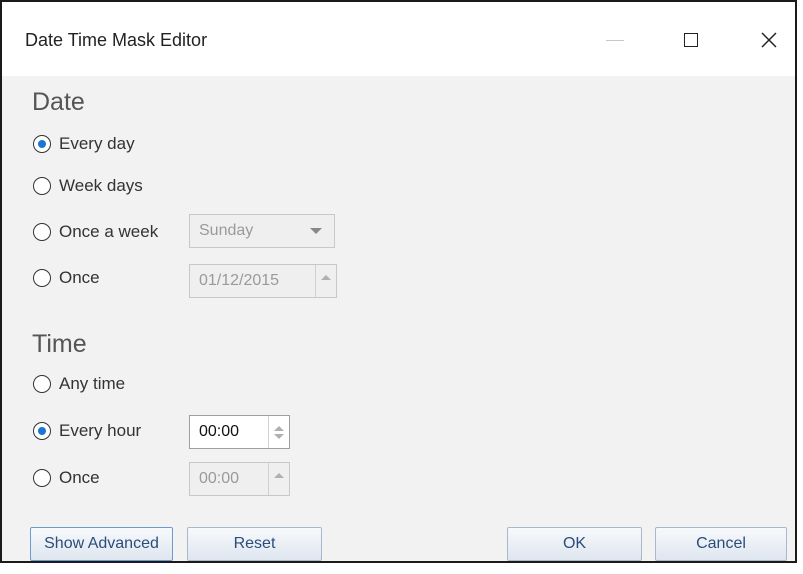 The height and width of the screenshot is (574, 803). I want to click on chevron-down-icon, so click(316, 231).